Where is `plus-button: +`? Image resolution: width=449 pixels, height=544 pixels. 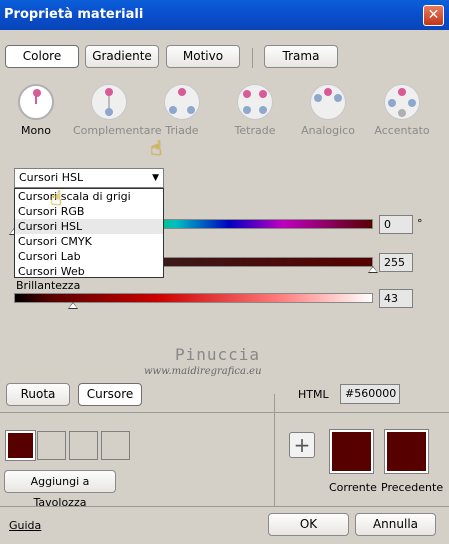 plus-button: + is located at coordinates (302, 445).